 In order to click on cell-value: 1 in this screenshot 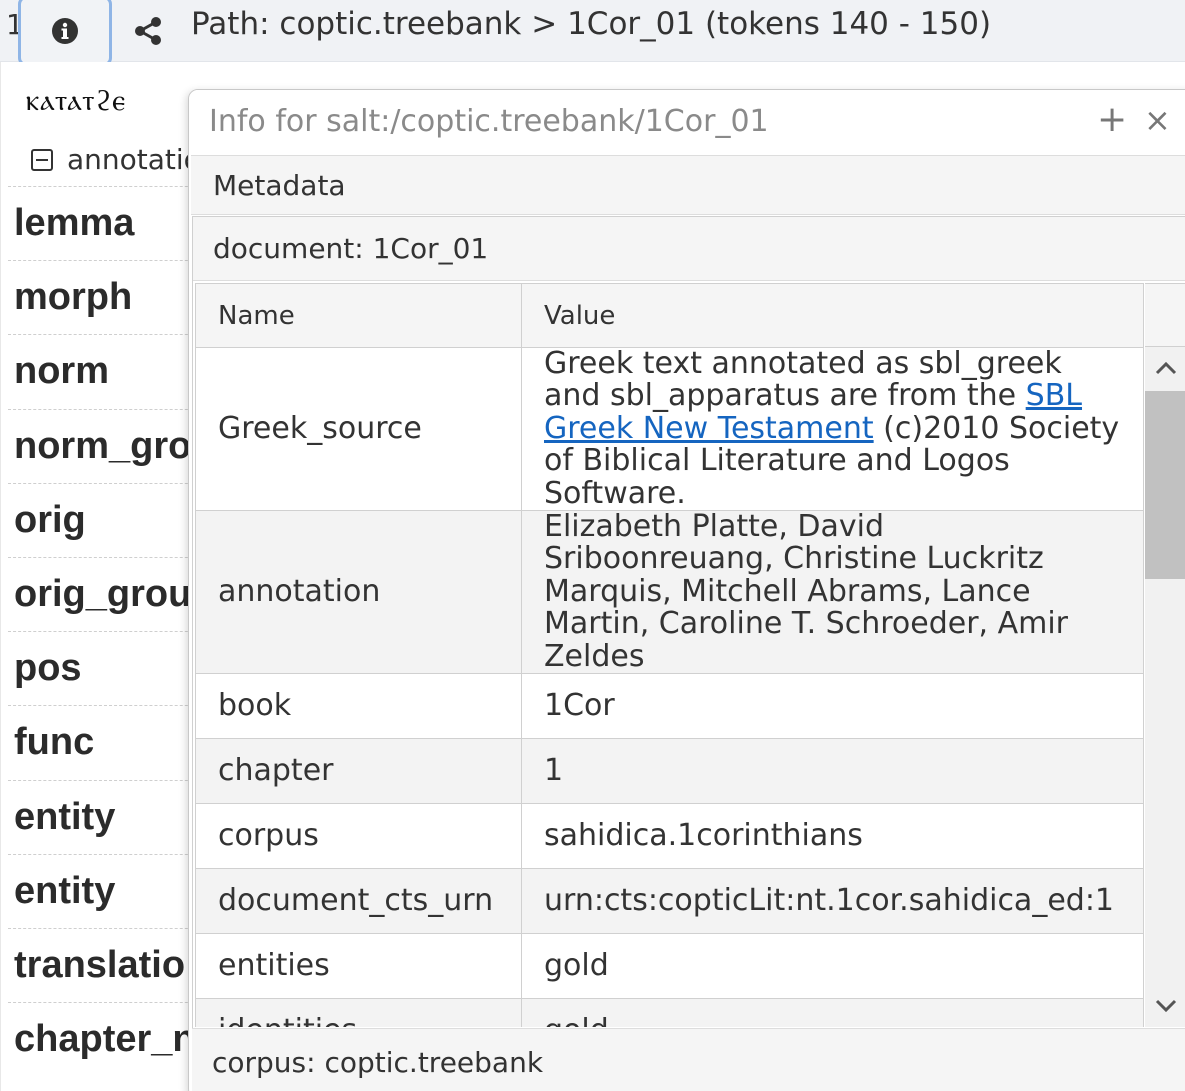, I will do `click(832, 770)`.